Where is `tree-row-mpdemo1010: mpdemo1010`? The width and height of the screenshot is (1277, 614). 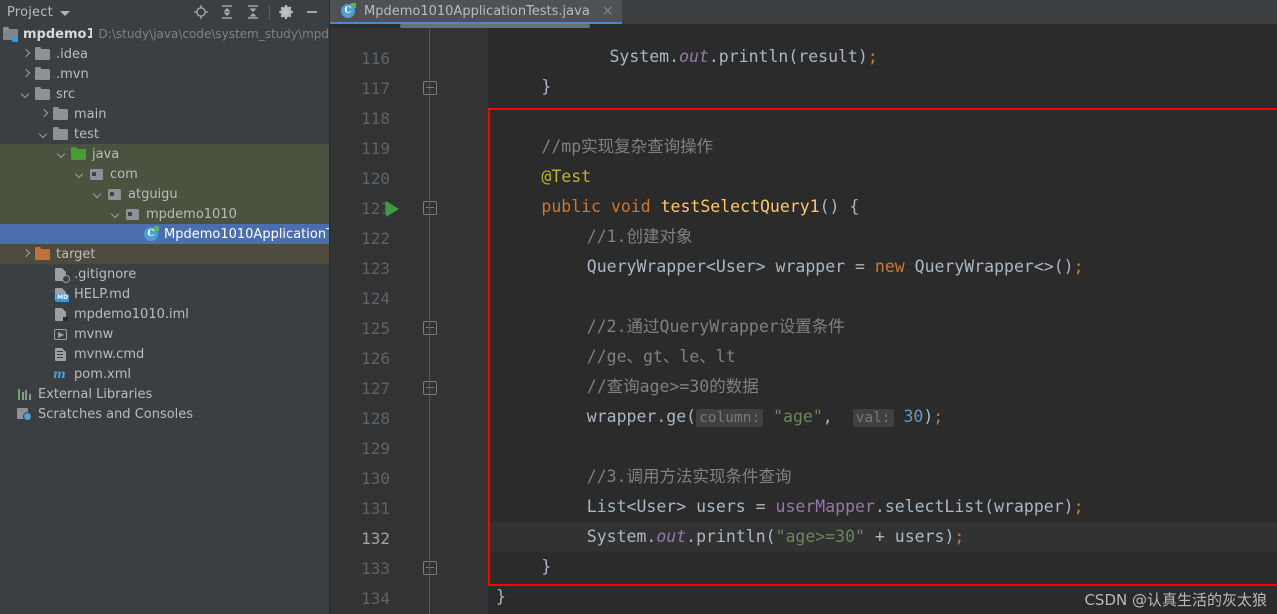 tree-row-mpdemo1010: mpdemo1010 is located at coordinates (164, 214).